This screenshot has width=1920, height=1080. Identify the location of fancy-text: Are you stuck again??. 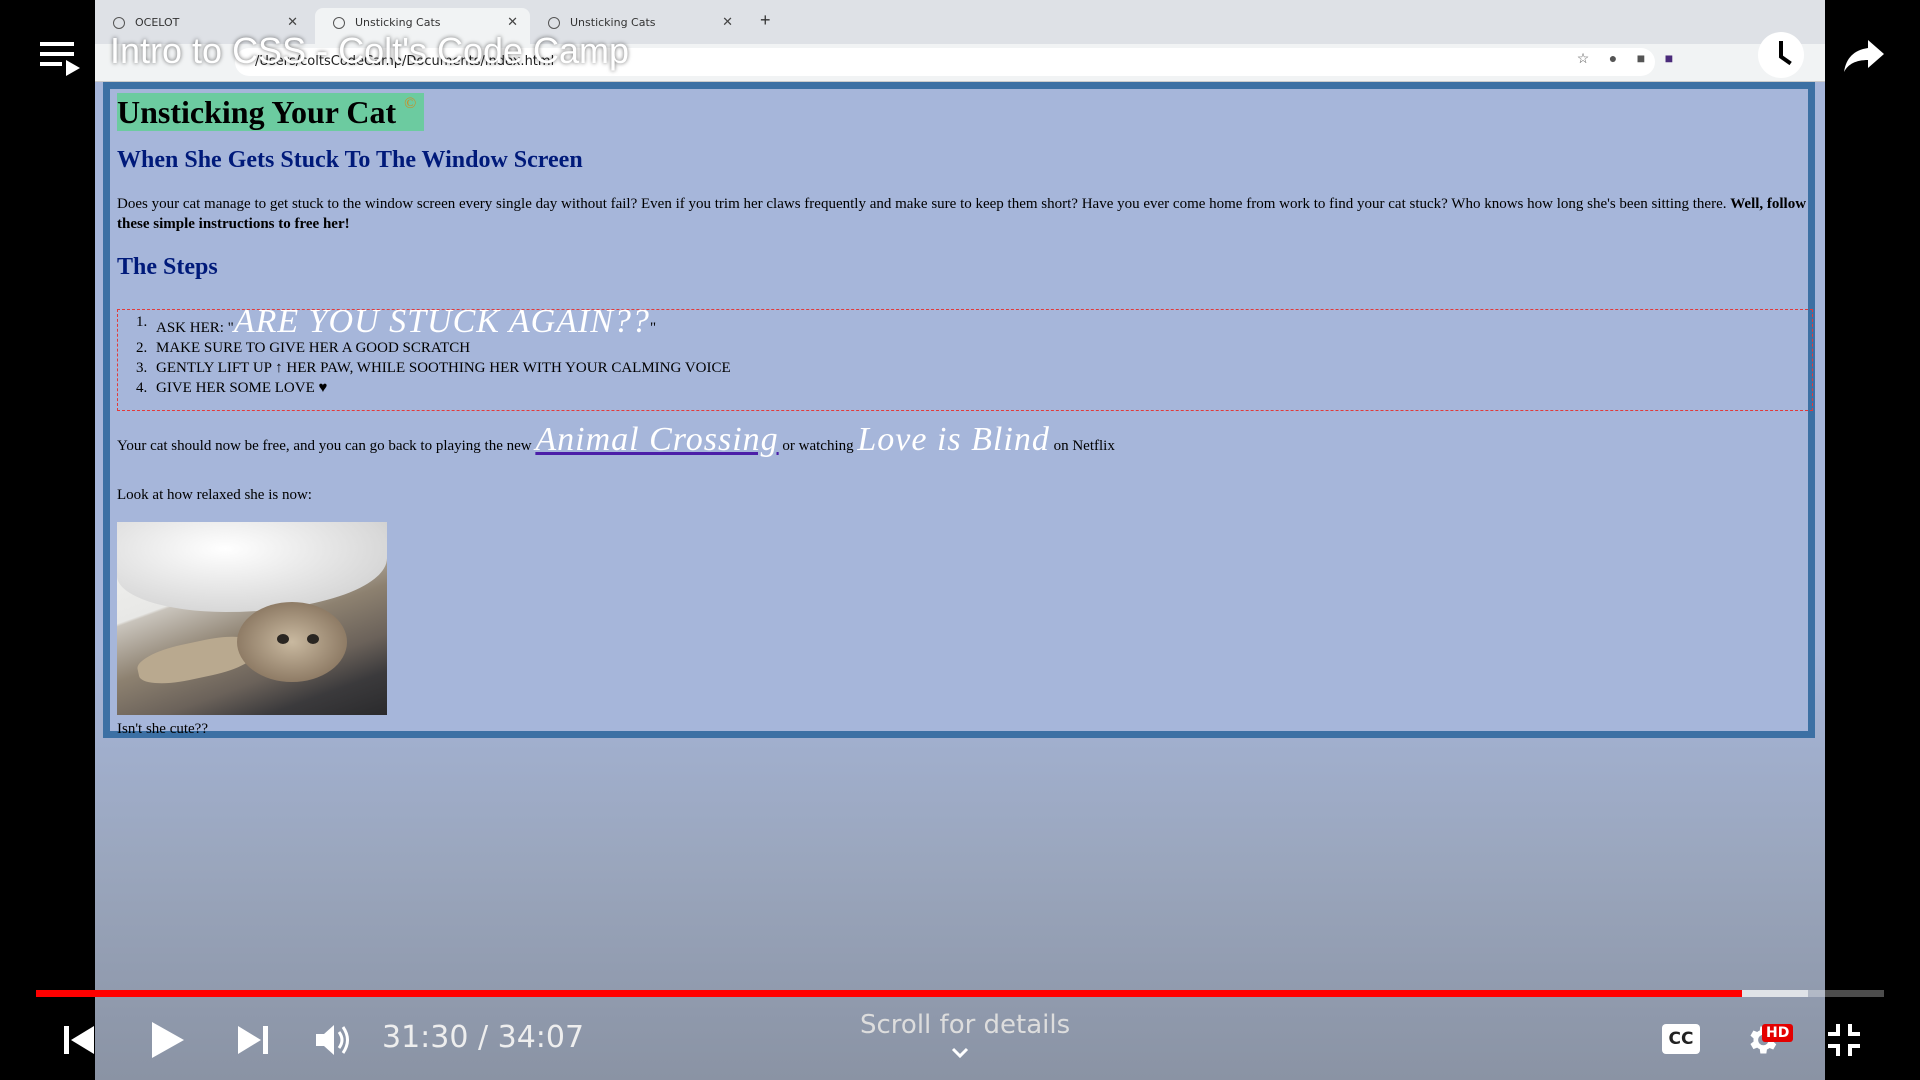
(441, 321).